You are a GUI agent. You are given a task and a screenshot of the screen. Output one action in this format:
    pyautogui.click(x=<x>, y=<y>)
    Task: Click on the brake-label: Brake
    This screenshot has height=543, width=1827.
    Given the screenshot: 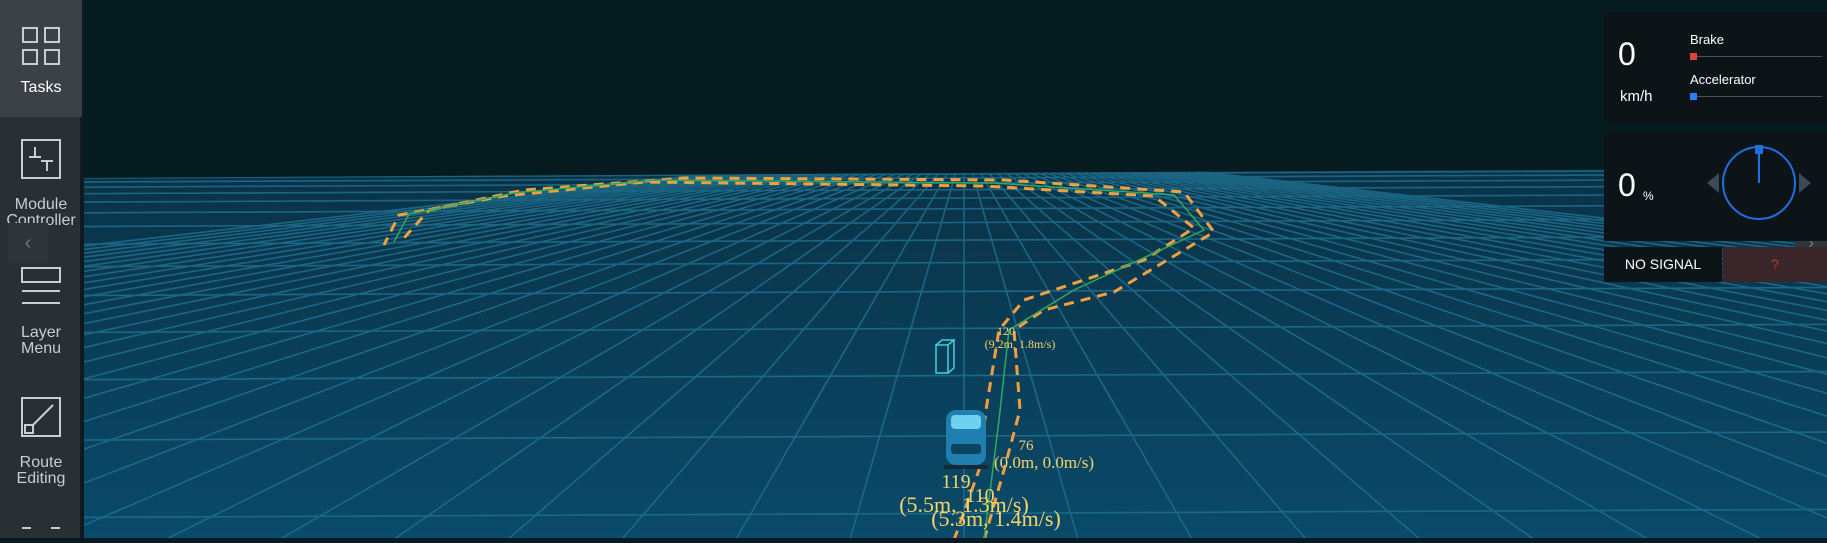 What is the action you would take?
    pyautogui.click(x=1707, y=39)
    